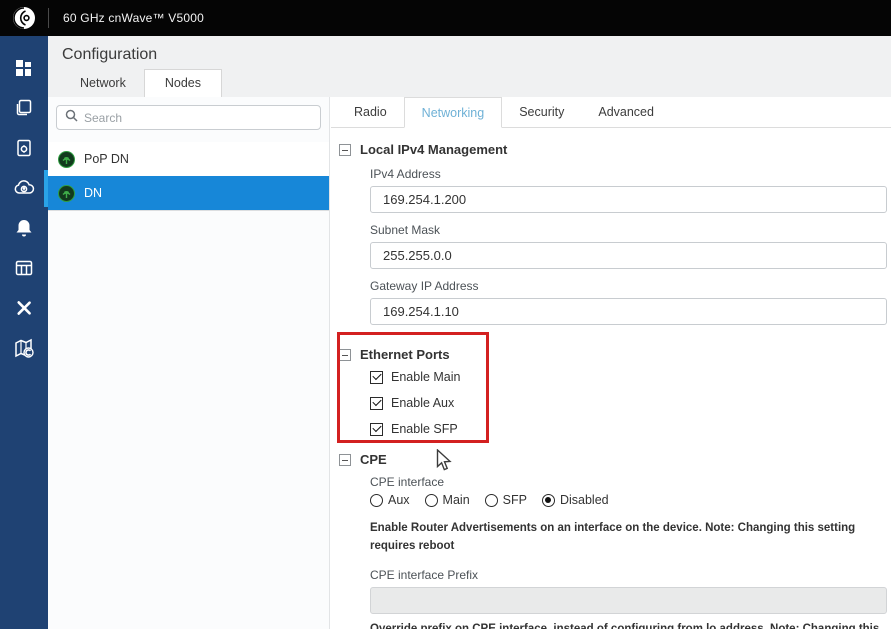 This screenshot has width=891, height=629. Describe the element at coordinates (628, 500) in the screenshot. I see `cpe-interface-radio-group: Aux Main SFP Disabled` at that location.